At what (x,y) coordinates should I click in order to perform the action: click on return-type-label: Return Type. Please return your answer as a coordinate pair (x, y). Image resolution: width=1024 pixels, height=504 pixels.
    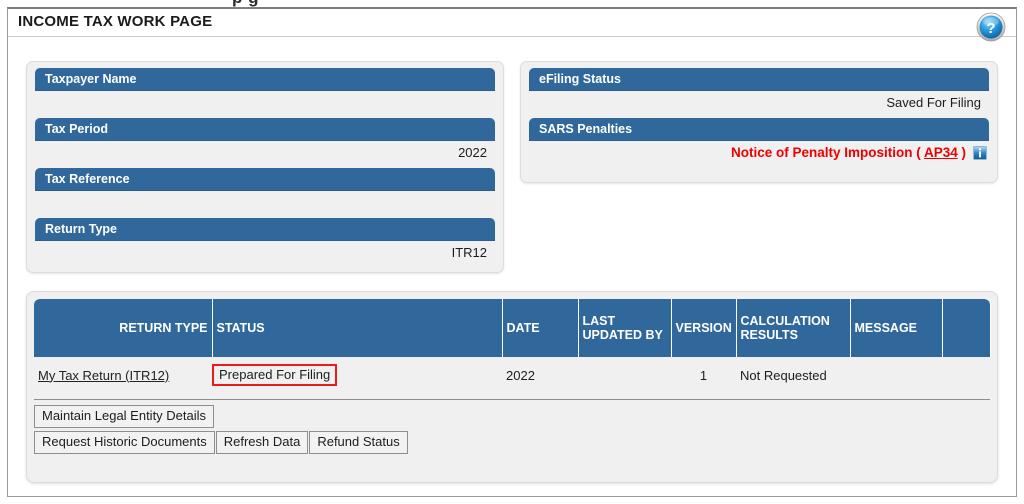
    Looking at the image, I should click on (265, 229).